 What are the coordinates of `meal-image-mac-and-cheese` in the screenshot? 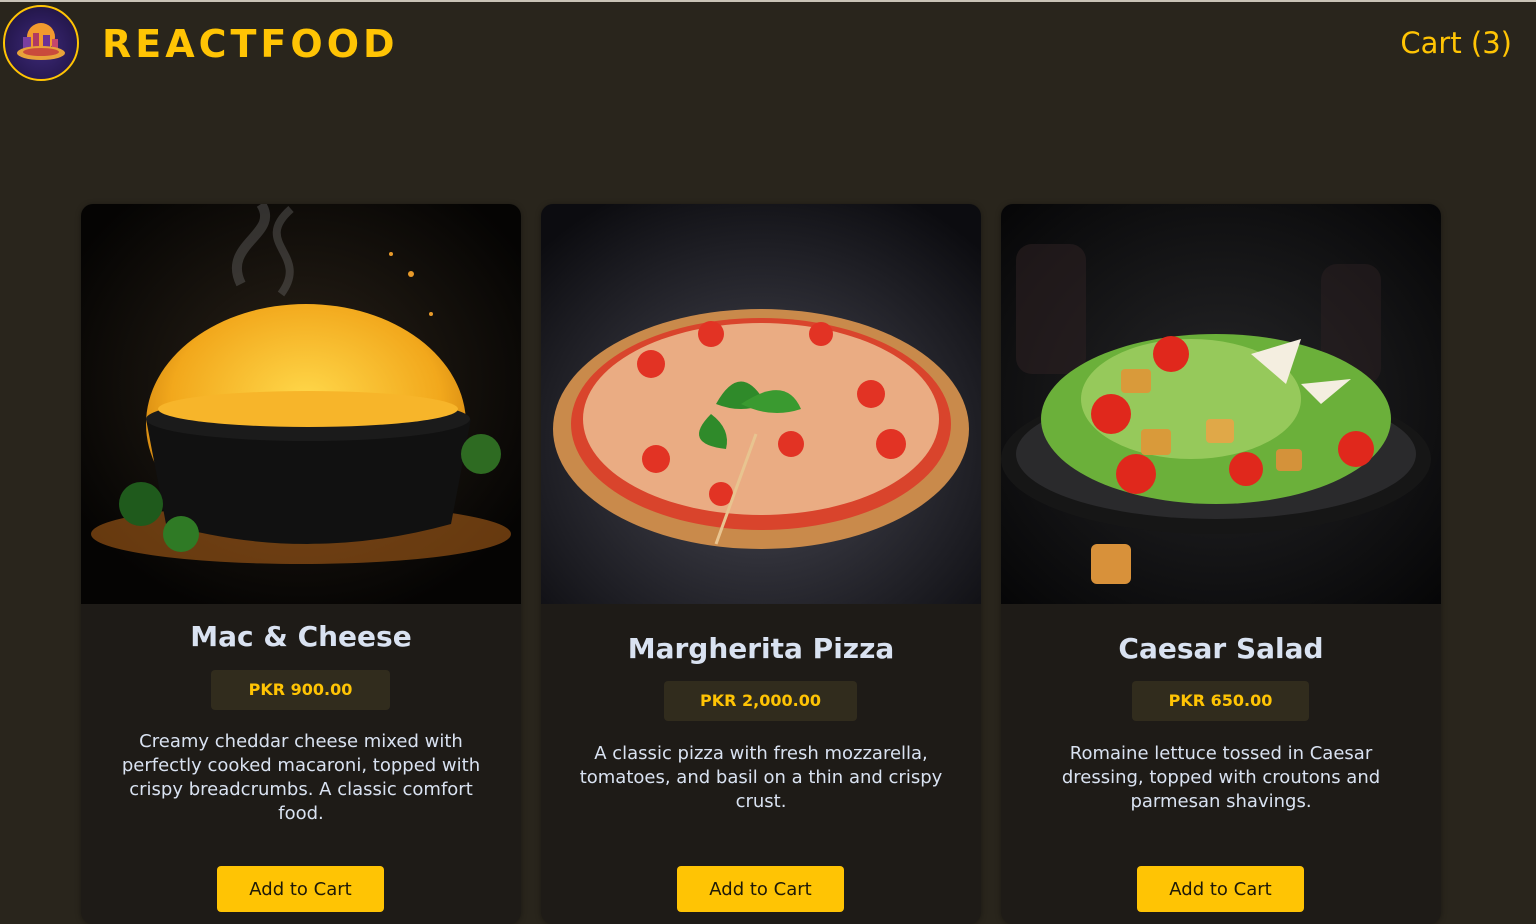 It's located at (301, 404).